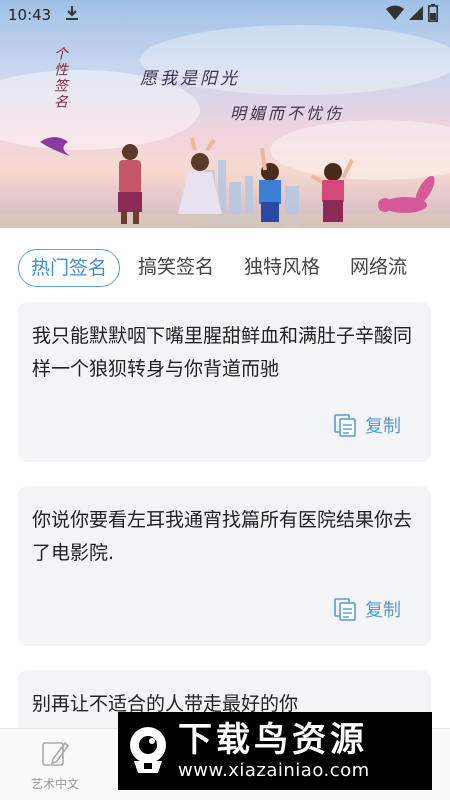 The image size is (450, 800). I want to click on bird-logo-icon, so click(148, 751).